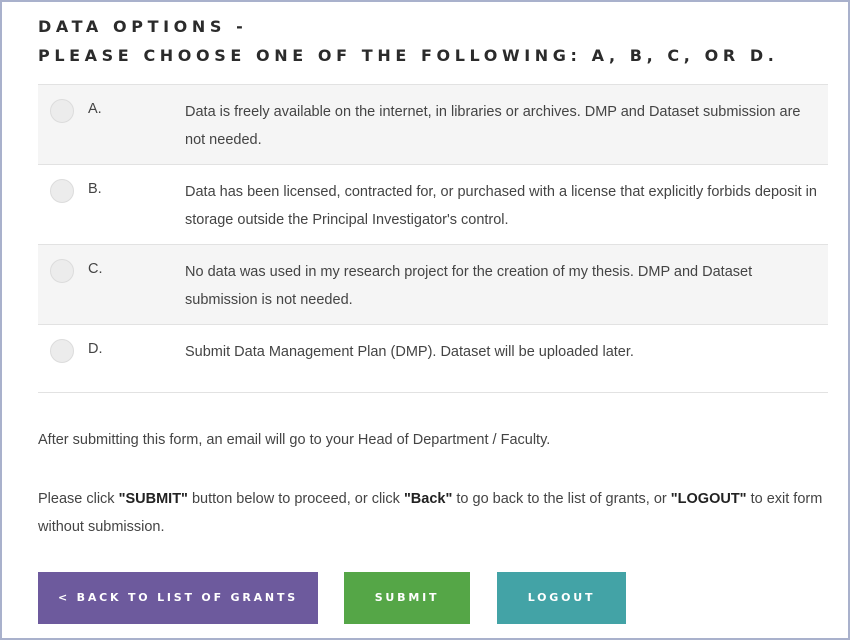  I want to click on instructions-part-1: Please click, so click(78, 499).